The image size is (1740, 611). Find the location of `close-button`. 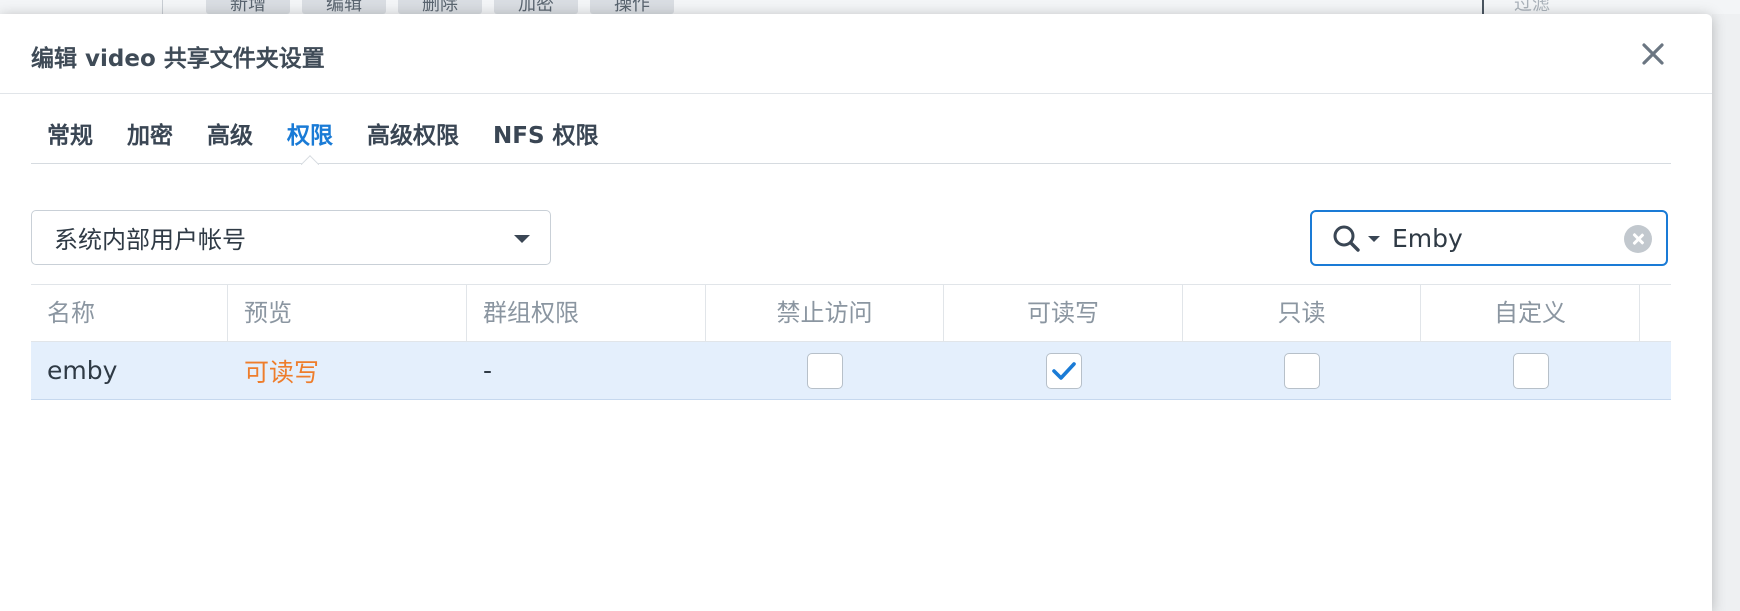

close-button is located at coordinates (1653, 54).